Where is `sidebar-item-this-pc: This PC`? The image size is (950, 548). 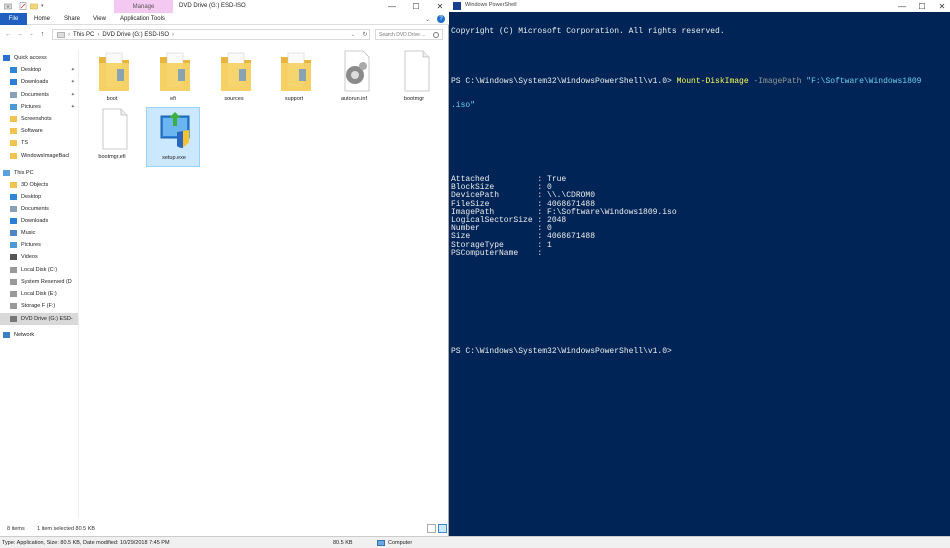 sidebar-item-this-pc: This PC is located at coordinates (39, 173).